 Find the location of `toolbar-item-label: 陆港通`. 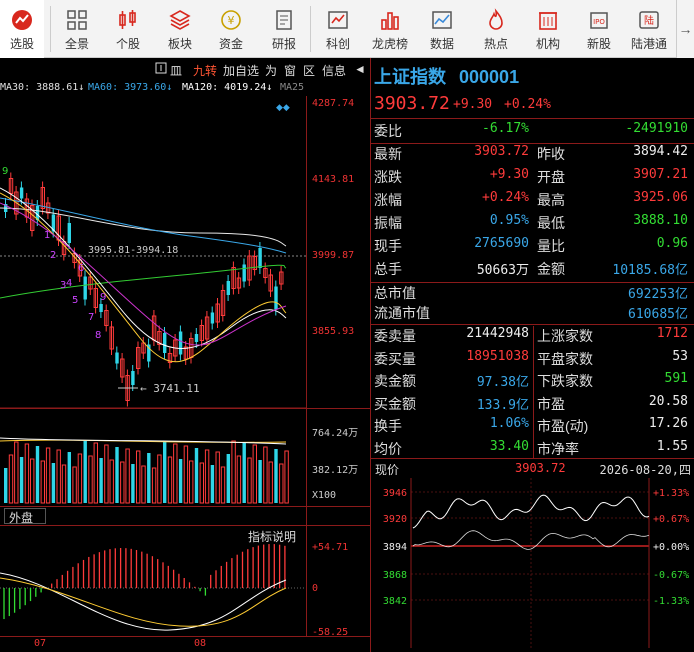

toolbar-item-label: 陆港通 is located at coordinates (648, 44).